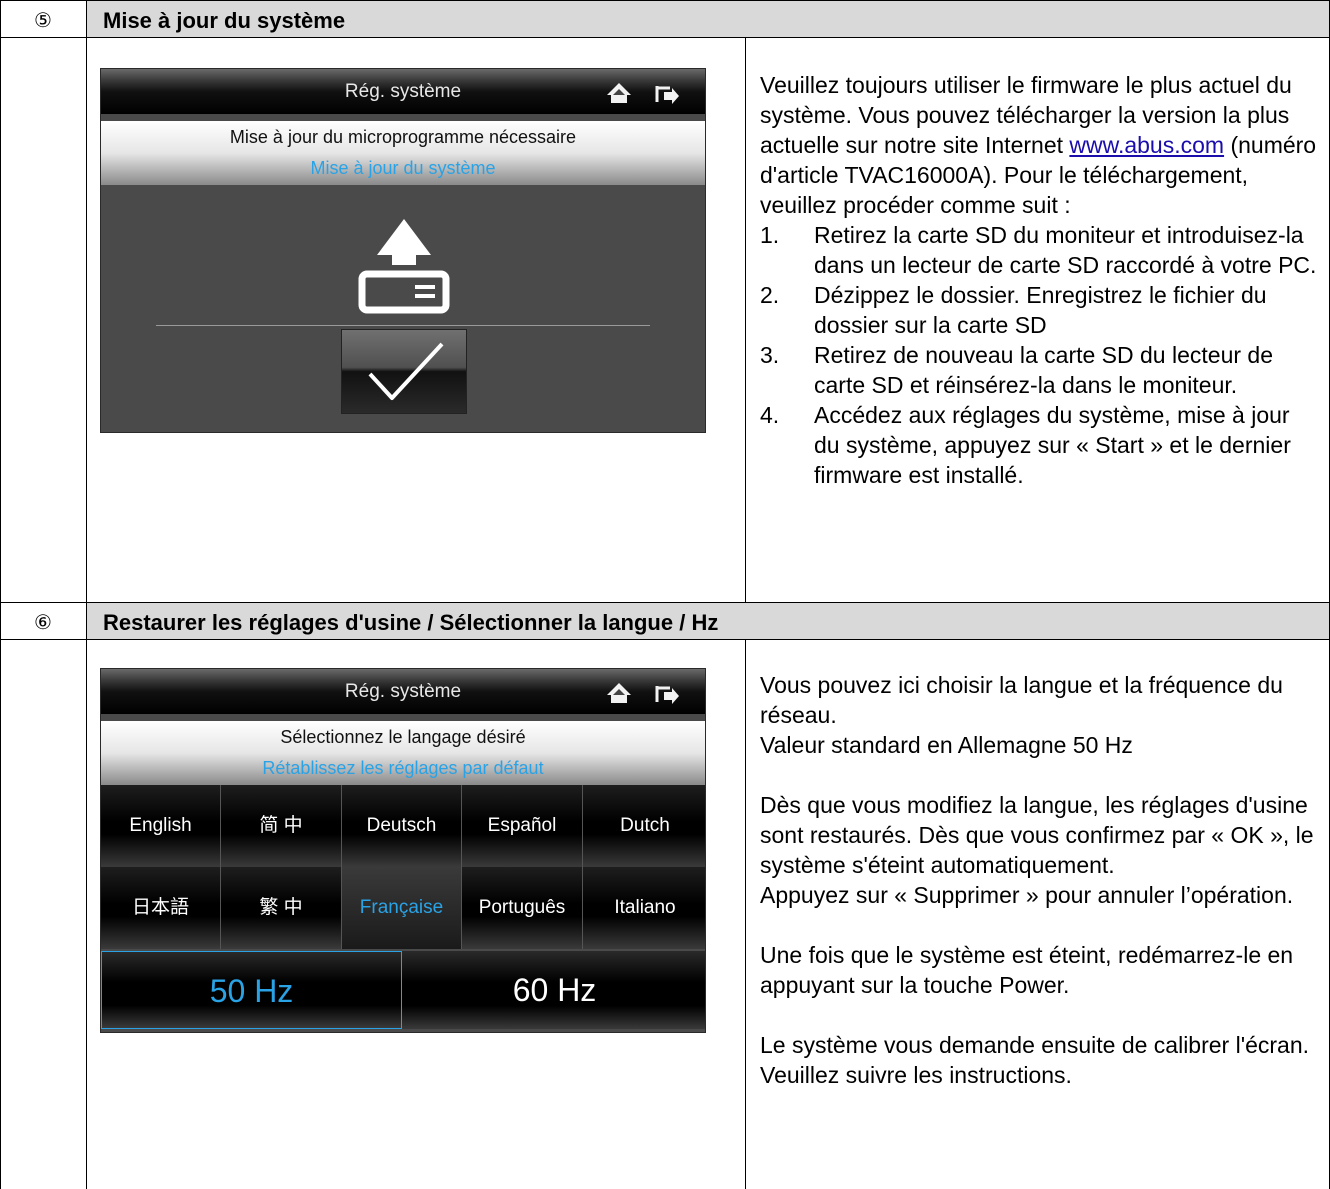 Image resolution: width=1330 pixels, height=1189 pixels. Describe the element at coordinates (402, 826) in the screenshot. I see `language-option-deutsch: Deutsch` at that location.